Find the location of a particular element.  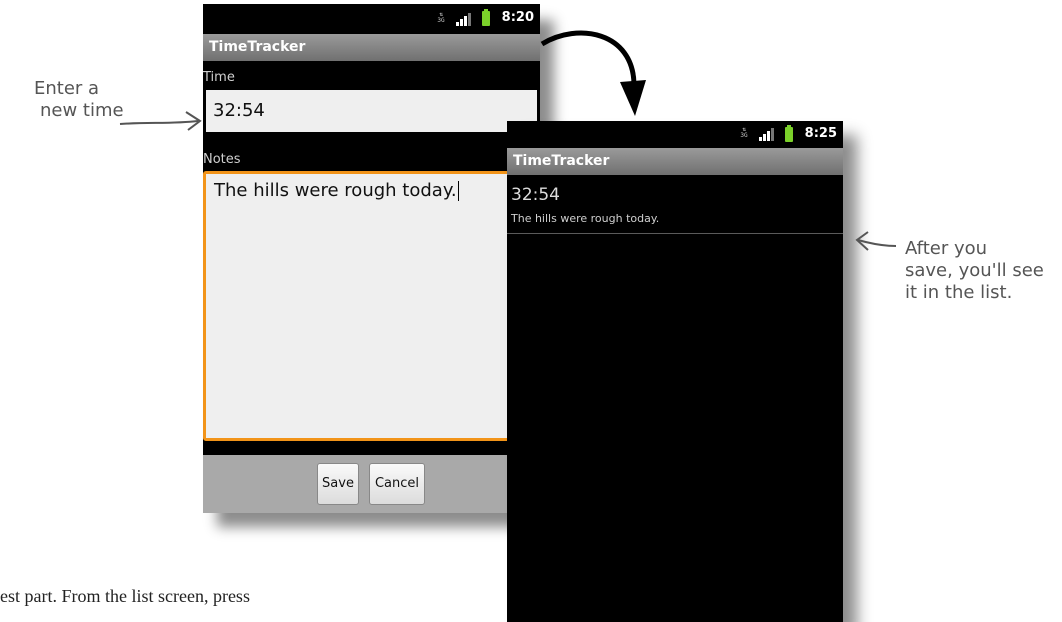

time-input: 32:54 is located at coordinates (371, 111).